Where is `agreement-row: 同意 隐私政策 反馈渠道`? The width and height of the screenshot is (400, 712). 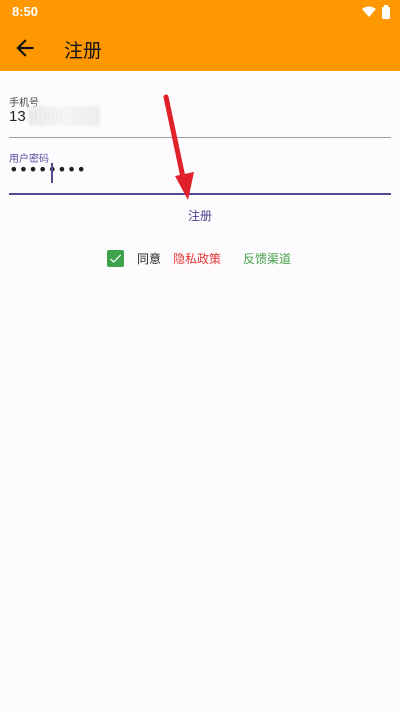 agreement-row: 同意 隐私政策 反馈渠道 is located at coordinates (199, 258).